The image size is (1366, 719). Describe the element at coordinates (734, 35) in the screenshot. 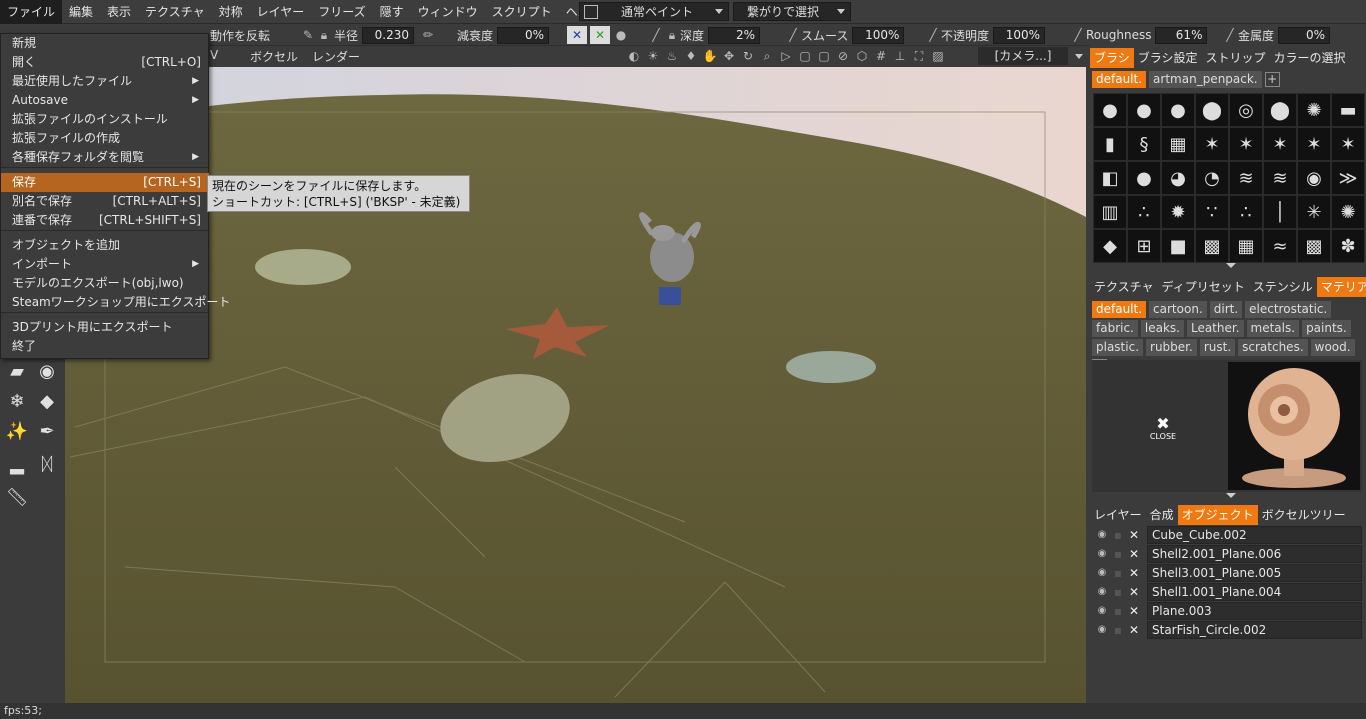

I see `depth-field: 2%` at that location.